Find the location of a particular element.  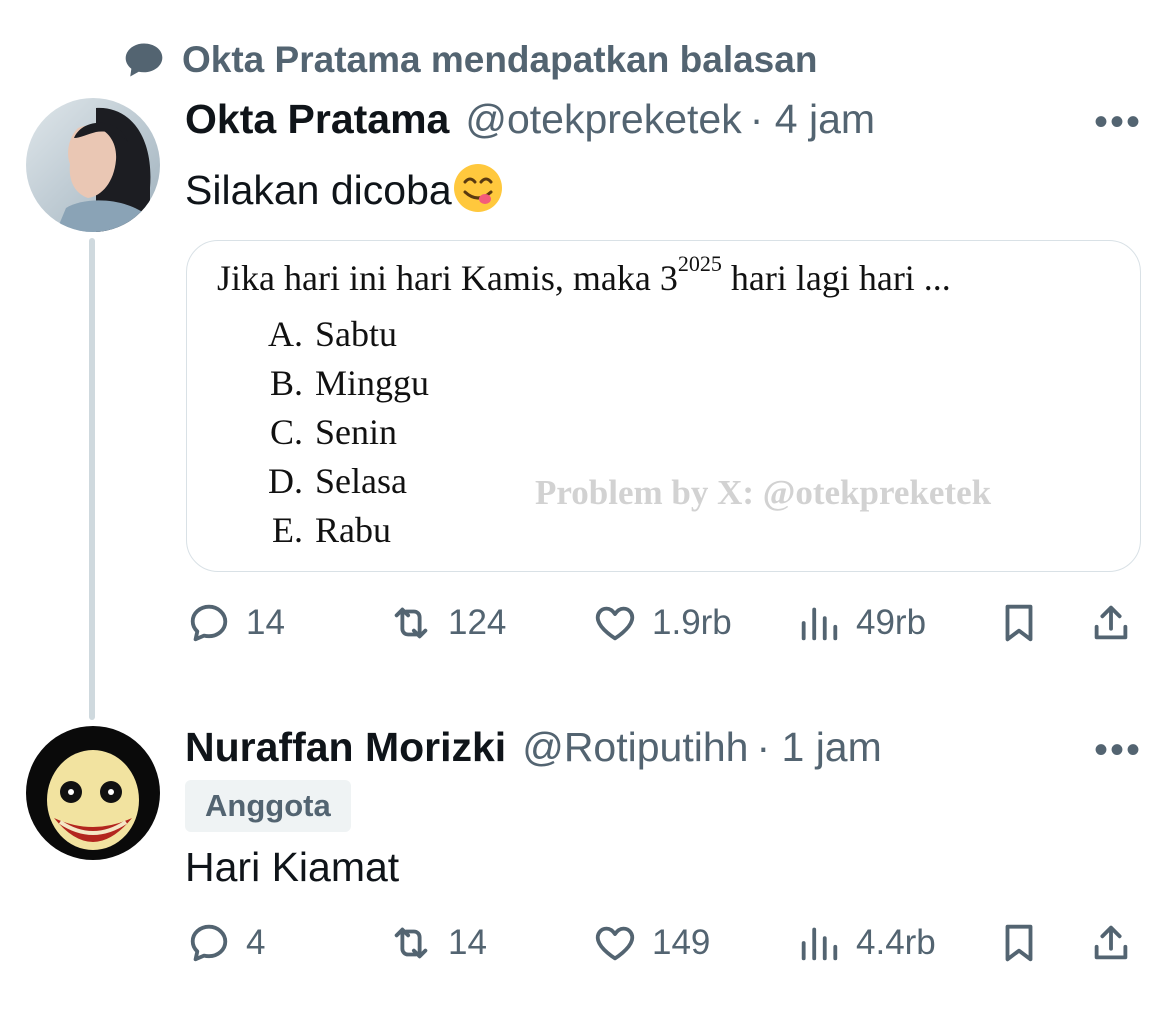

display-name: Nuraffan Morizki is located at coordinates (345, 747).